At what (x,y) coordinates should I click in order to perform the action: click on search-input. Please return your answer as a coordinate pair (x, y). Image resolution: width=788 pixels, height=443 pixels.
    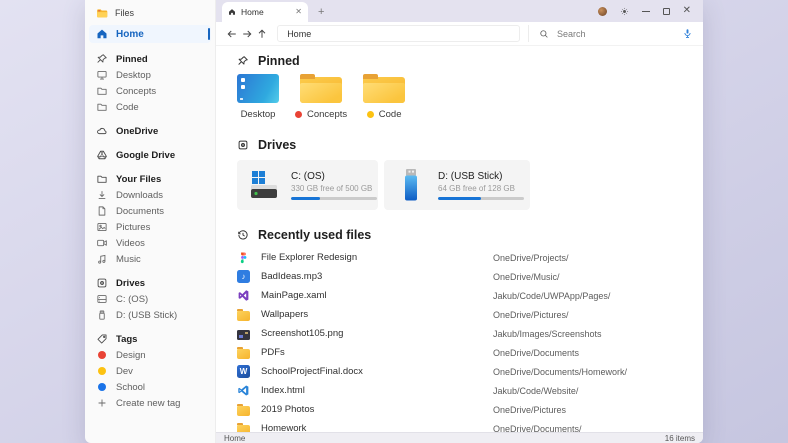
    Looking at the image, I should click on (615, 33).